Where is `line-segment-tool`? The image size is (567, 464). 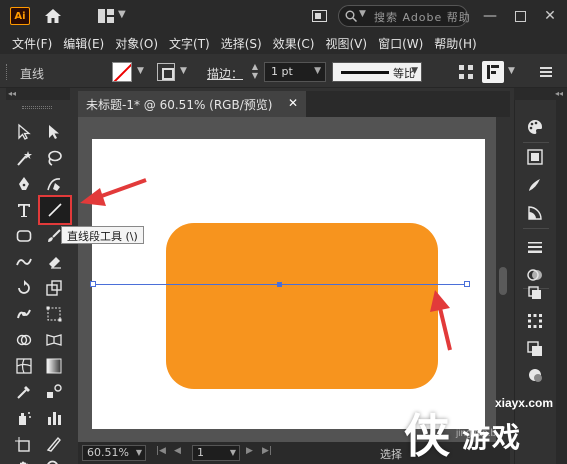 line-segment-tool is located at coordinates (55, 210).